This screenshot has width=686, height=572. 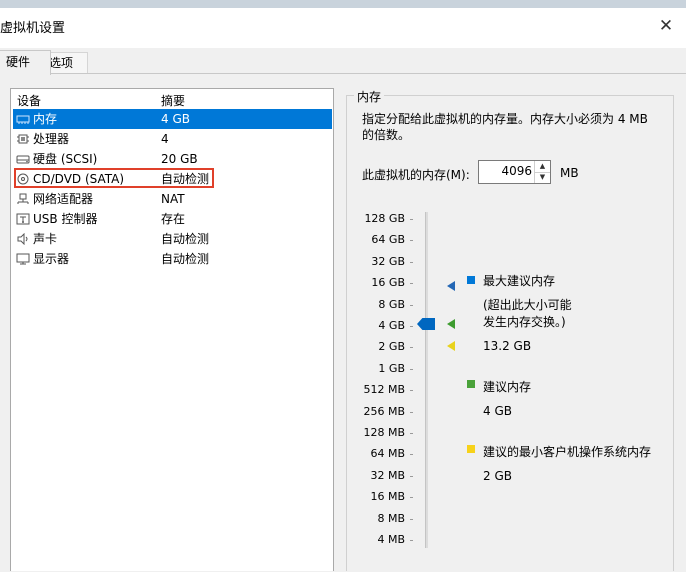 What do you see at coordinates (497, 476) in the screenshot?
I see `min-guest-value: 2 GB` at bounding box center [497, 476].